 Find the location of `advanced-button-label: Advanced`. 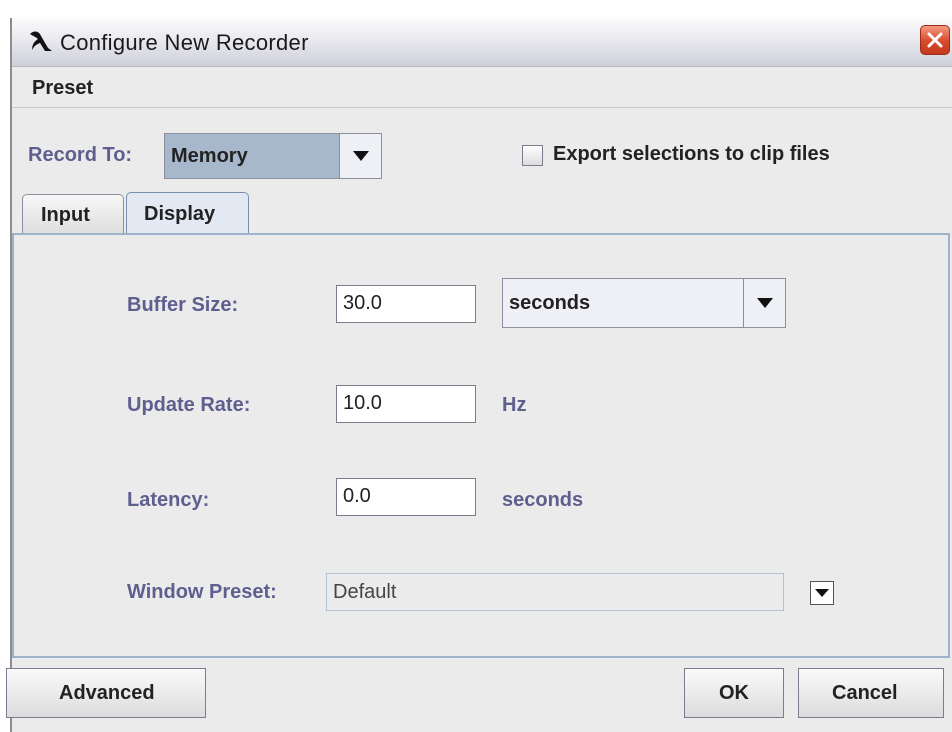

advanced-button-label: Advanced is located at coordinates (107, 693).